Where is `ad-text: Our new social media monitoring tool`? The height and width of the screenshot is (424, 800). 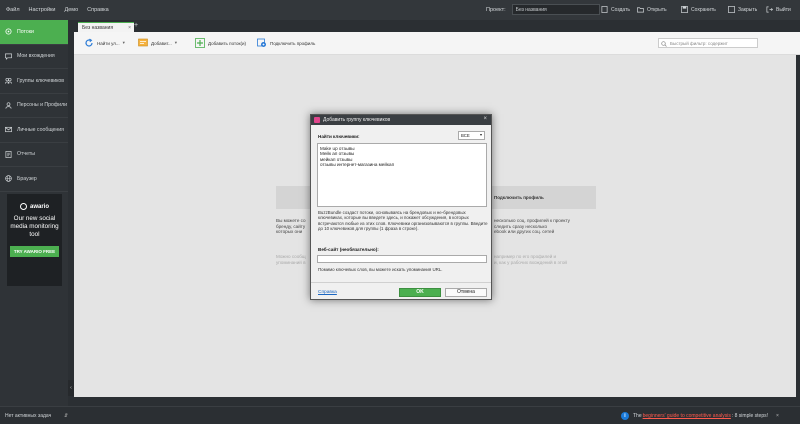 ad-text: Our new social media monitoring tool is located at coordinates (34, 226).